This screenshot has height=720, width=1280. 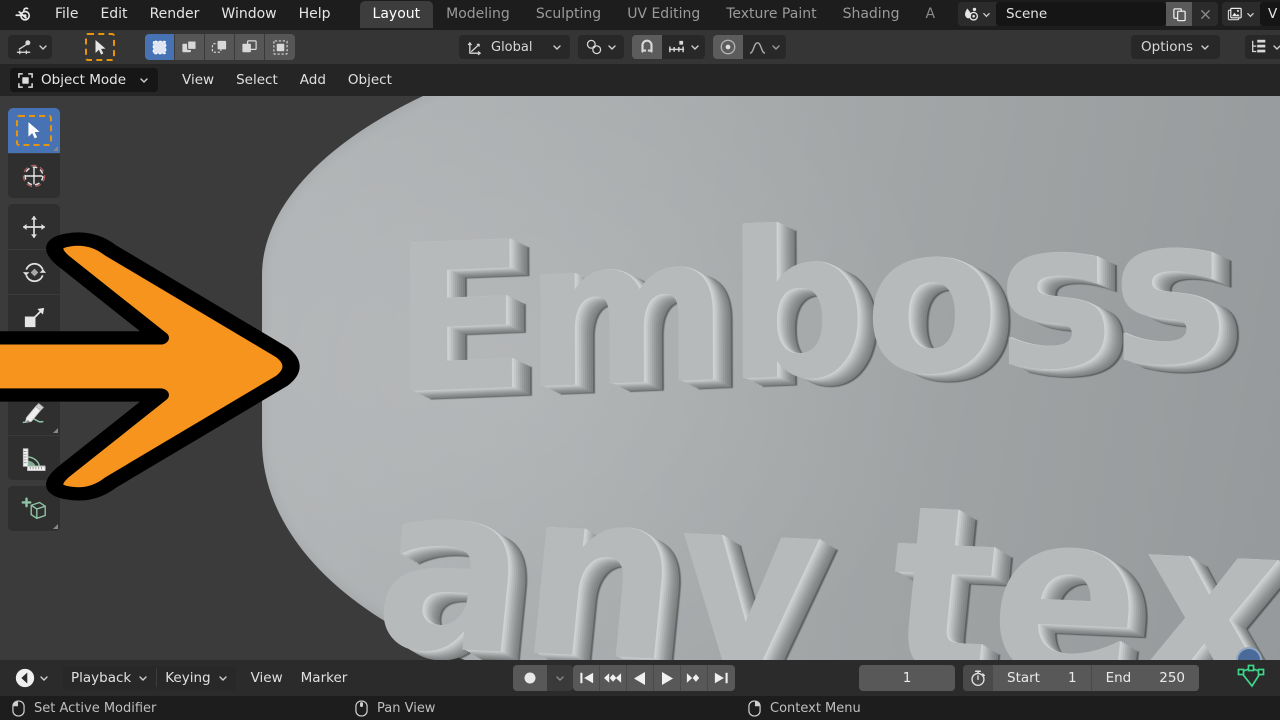 What do you see at coordinates (586, 678) in the screenshot?
I see `jump-to-start-button` at bounding box center [586, 678].